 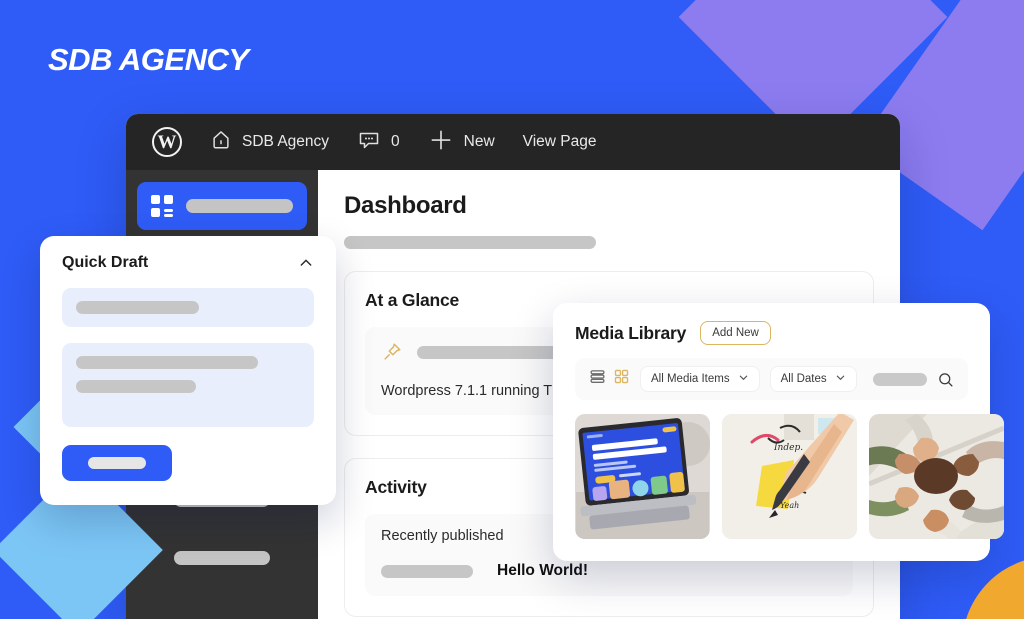 I want to click on chevron-up-icon, so click(x=306, y=263).